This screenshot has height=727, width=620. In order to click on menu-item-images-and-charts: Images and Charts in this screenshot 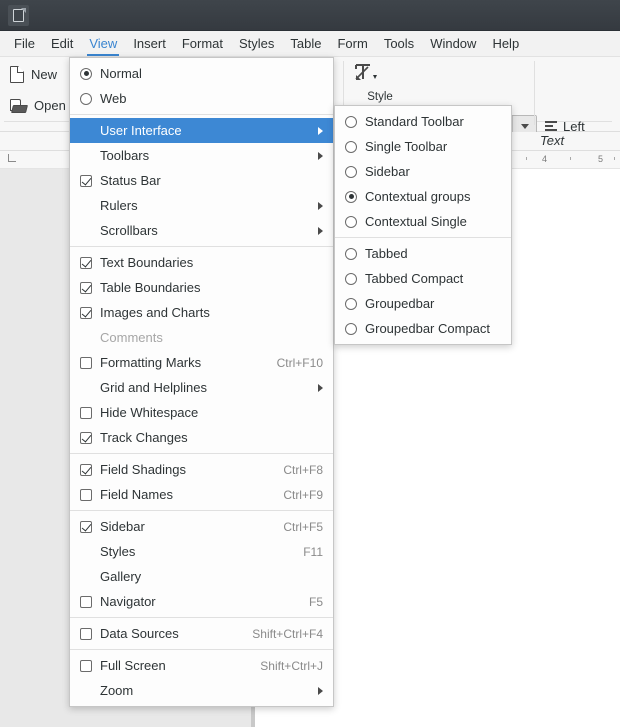, I will do `click(201, 312)`.